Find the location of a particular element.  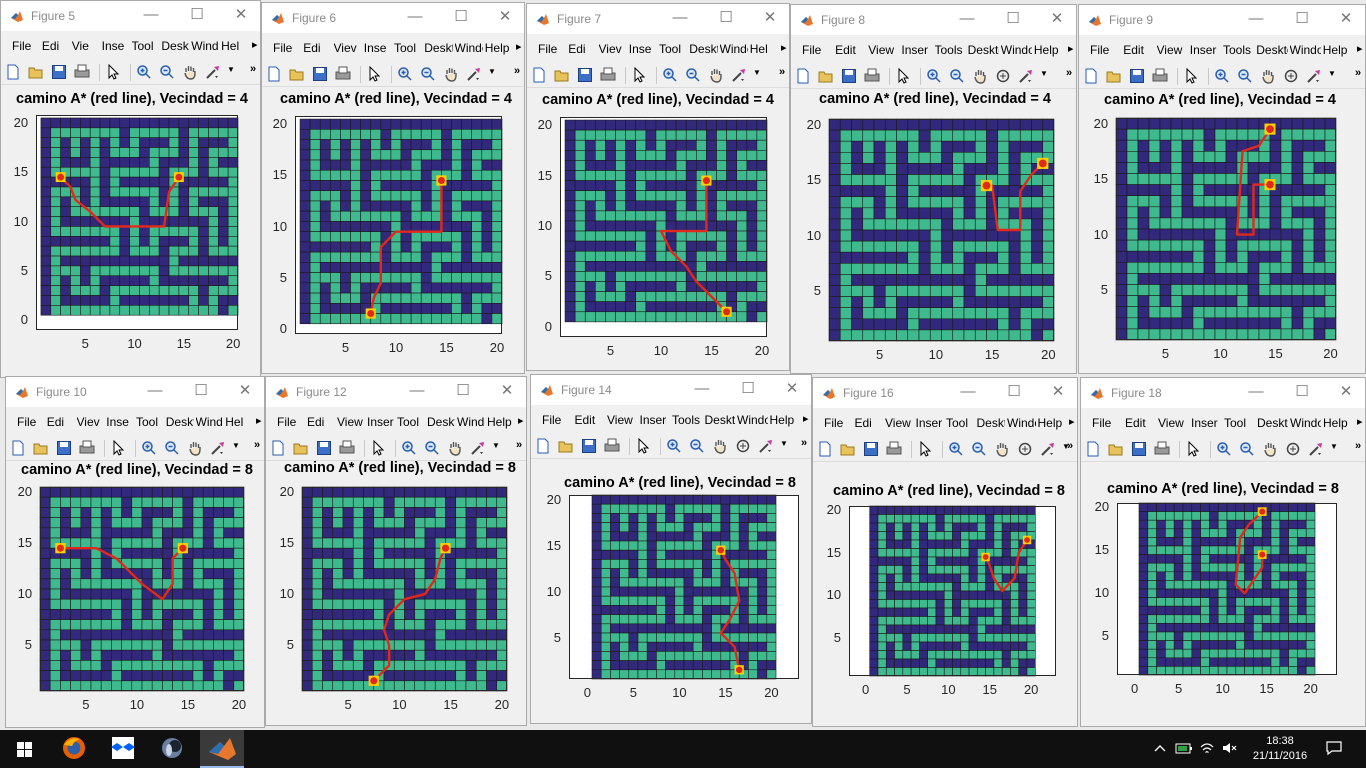

menu-item-hel: Hel is located at coordinates (239, 422).